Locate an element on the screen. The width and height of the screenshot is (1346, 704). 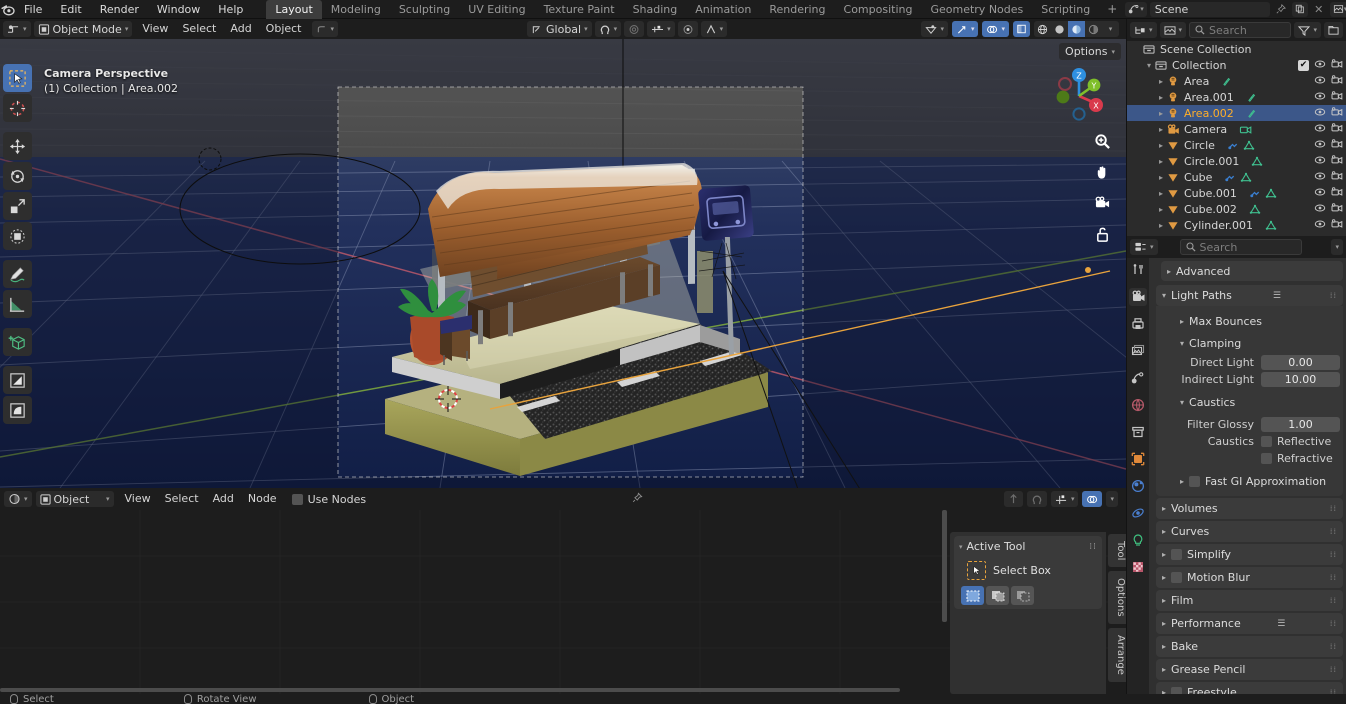
properties-tab-modifiers is located at coordinates (1138, 486).